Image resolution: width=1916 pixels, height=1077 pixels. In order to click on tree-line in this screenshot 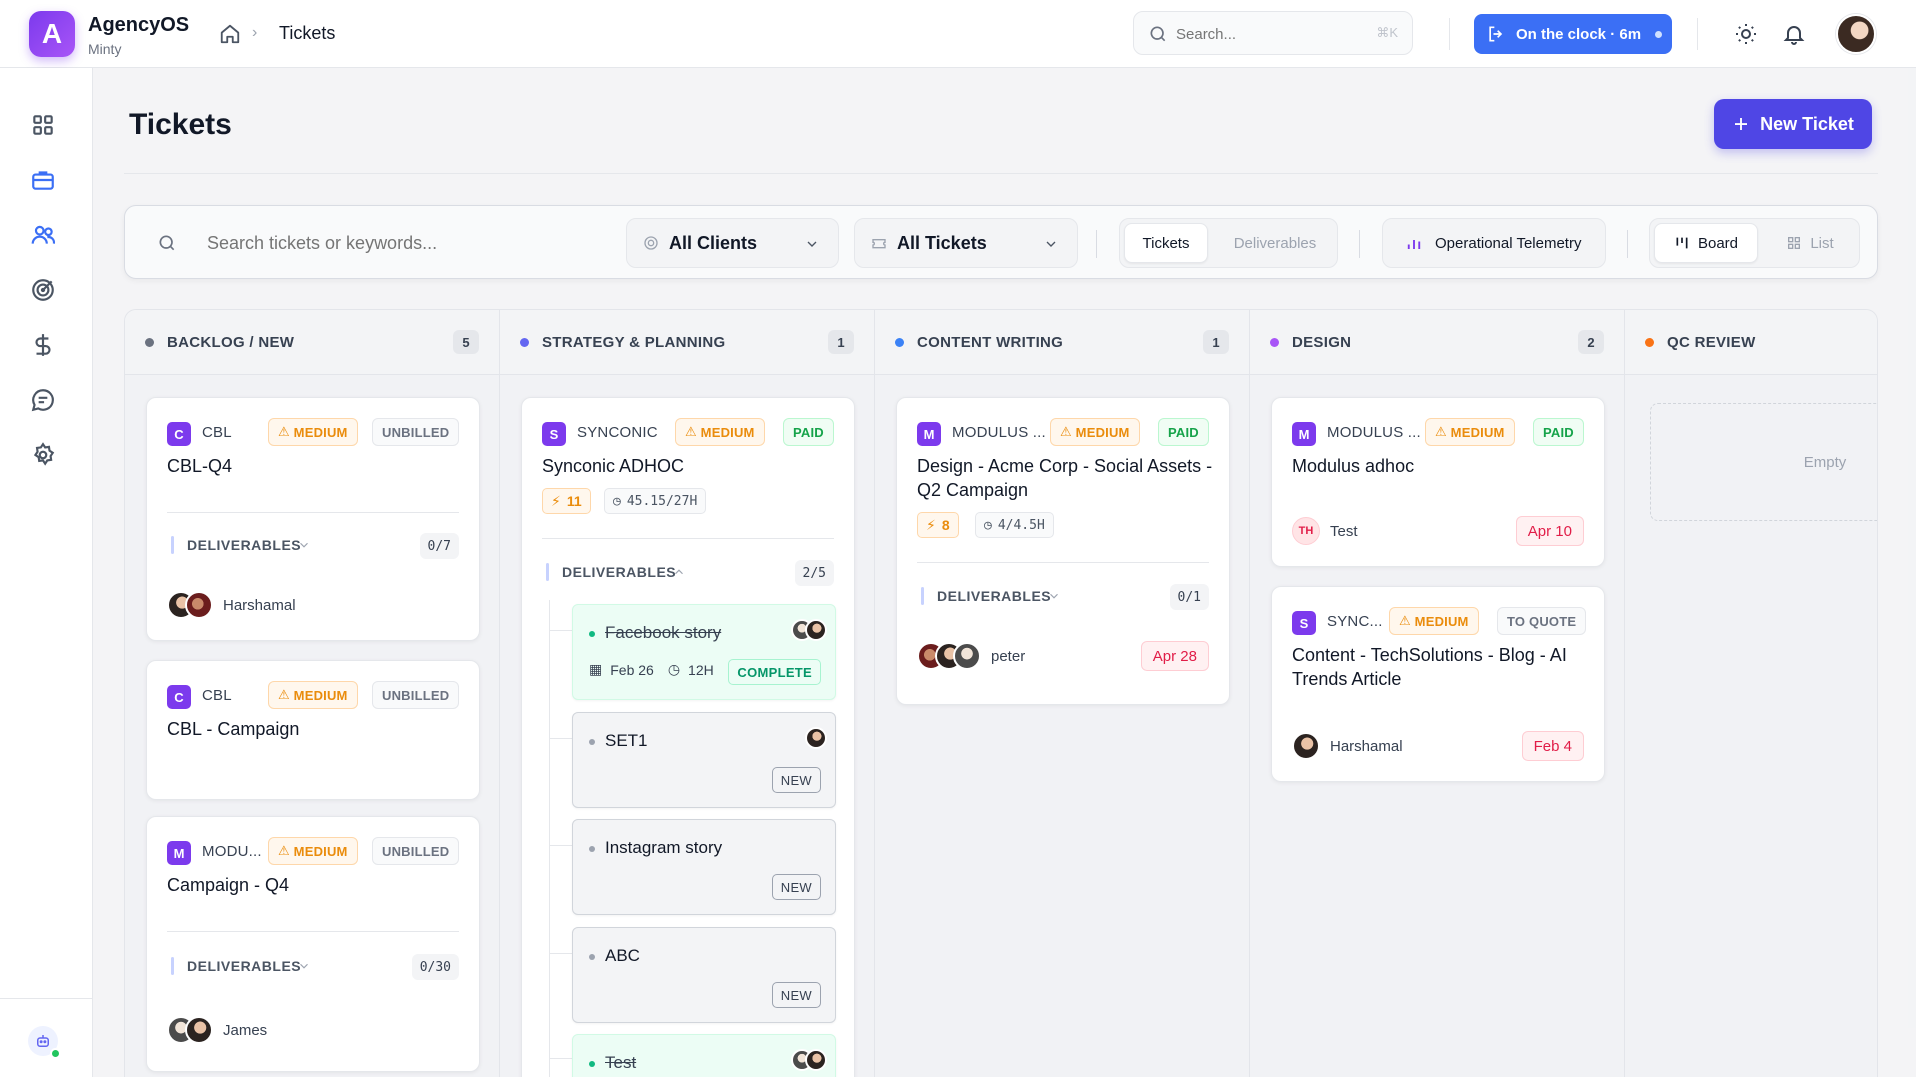, I will do `click(549, 838)`.